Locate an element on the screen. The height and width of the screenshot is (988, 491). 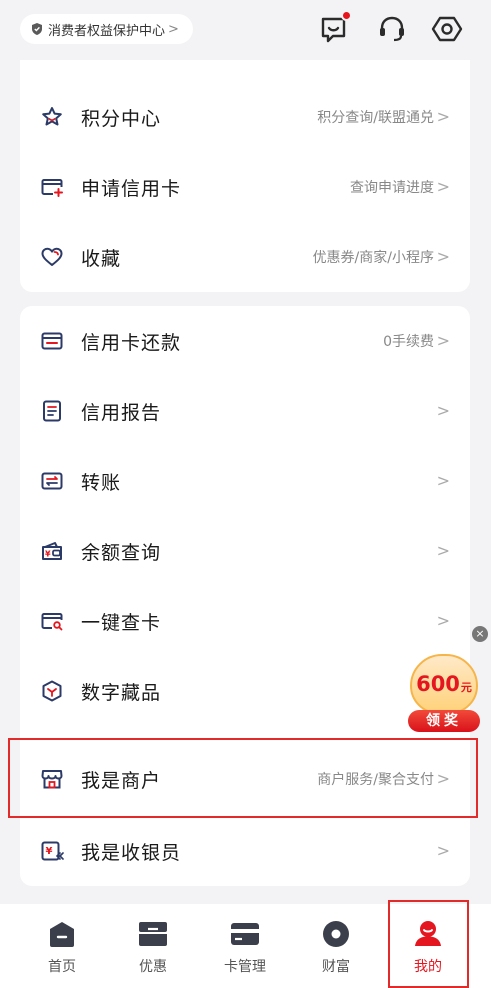
menu-item-label: 信用卡还款 is located at coordinates (131, 342).